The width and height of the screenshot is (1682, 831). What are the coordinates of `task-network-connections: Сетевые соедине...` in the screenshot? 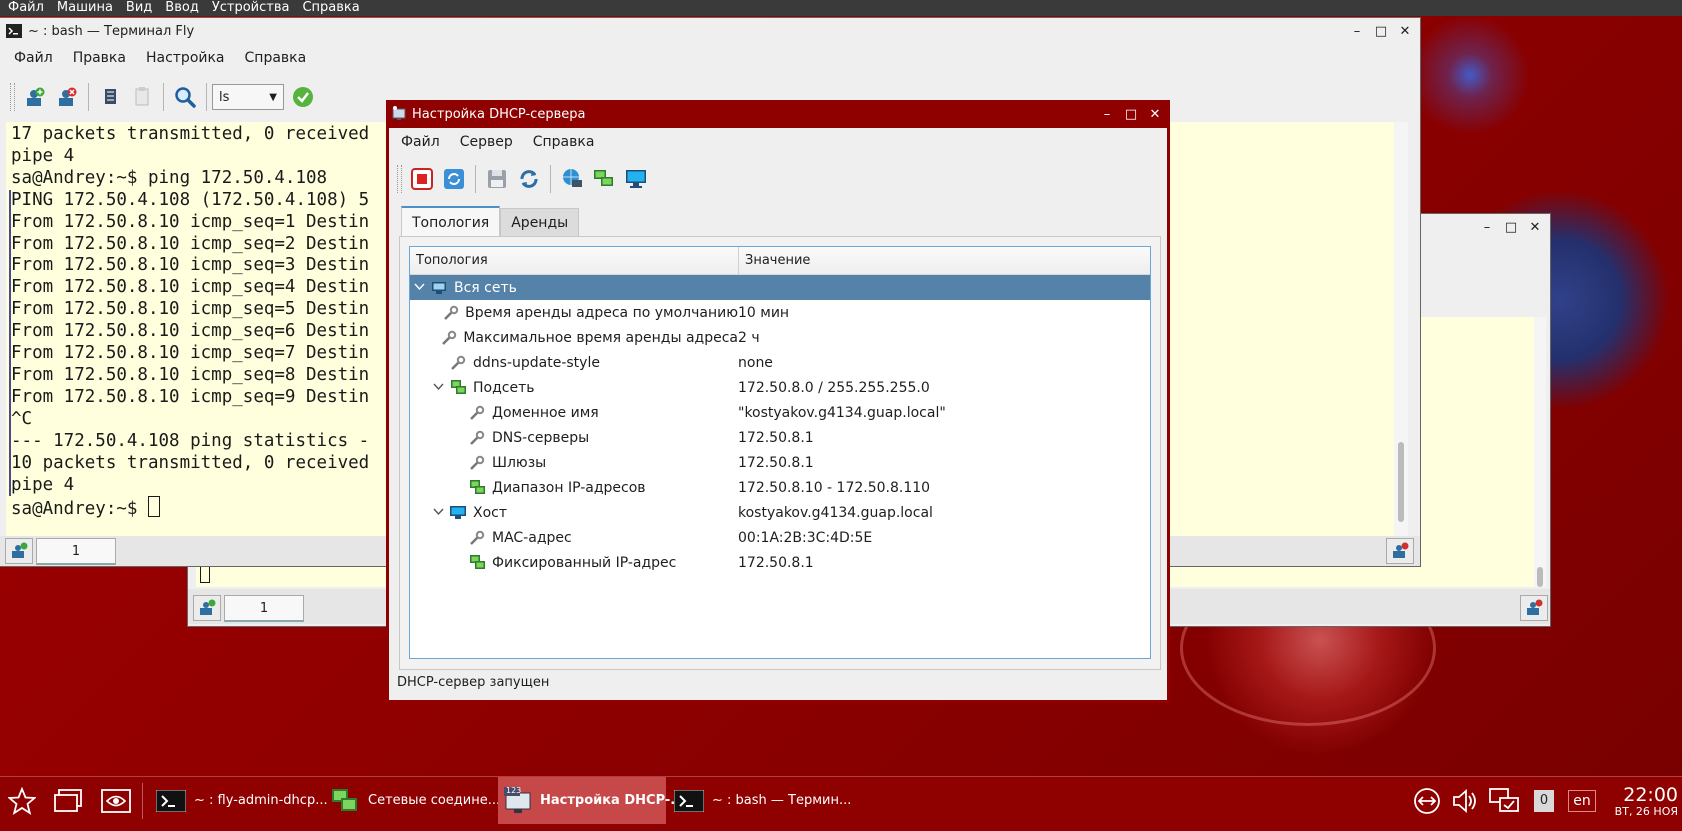 It's located at (413, 800).